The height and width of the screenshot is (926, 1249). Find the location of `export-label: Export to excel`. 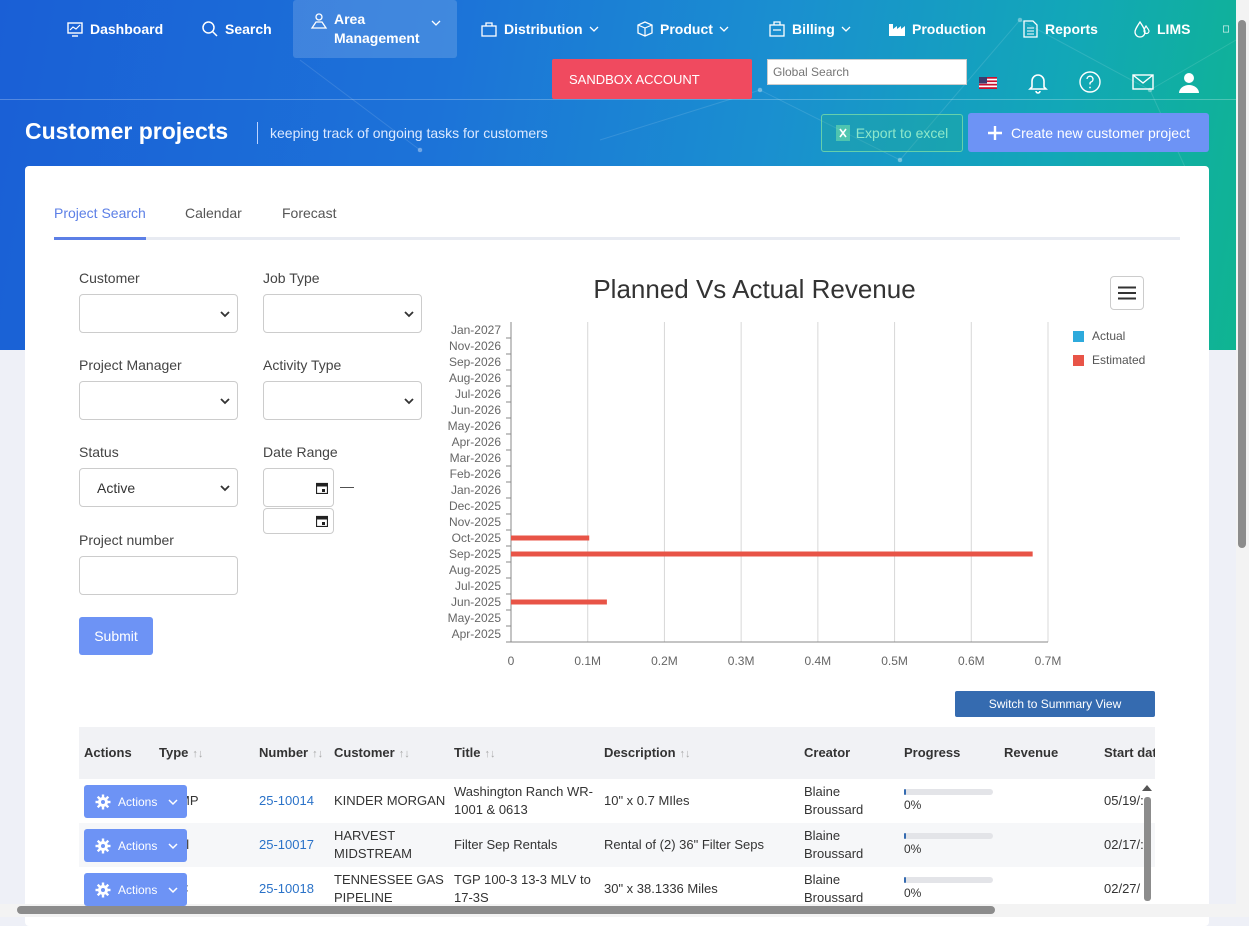

export-label: Export to excel is located at coordinates (902, 133).